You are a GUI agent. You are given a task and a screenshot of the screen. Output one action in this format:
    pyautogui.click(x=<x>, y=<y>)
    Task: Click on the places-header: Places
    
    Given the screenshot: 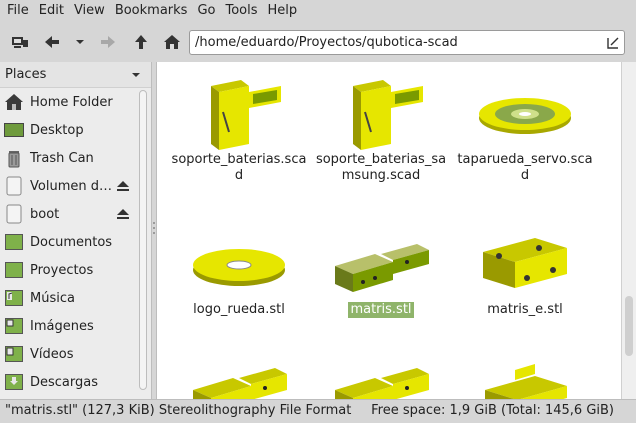 What is the action you would take?
    pyautogui.click(x=75, y=75)
    